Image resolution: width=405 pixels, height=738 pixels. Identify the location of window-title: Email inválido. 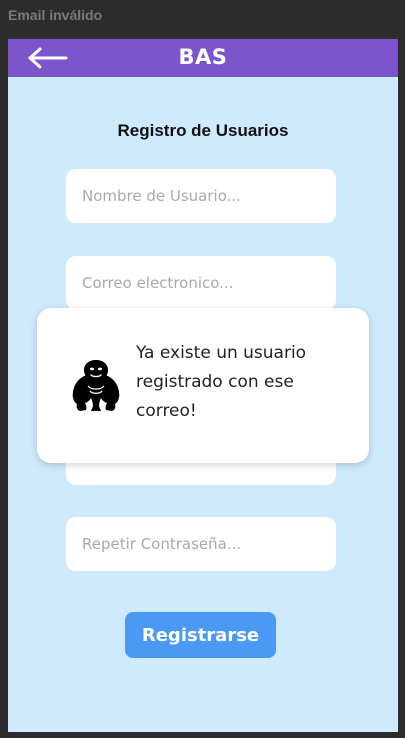
(55, 15).